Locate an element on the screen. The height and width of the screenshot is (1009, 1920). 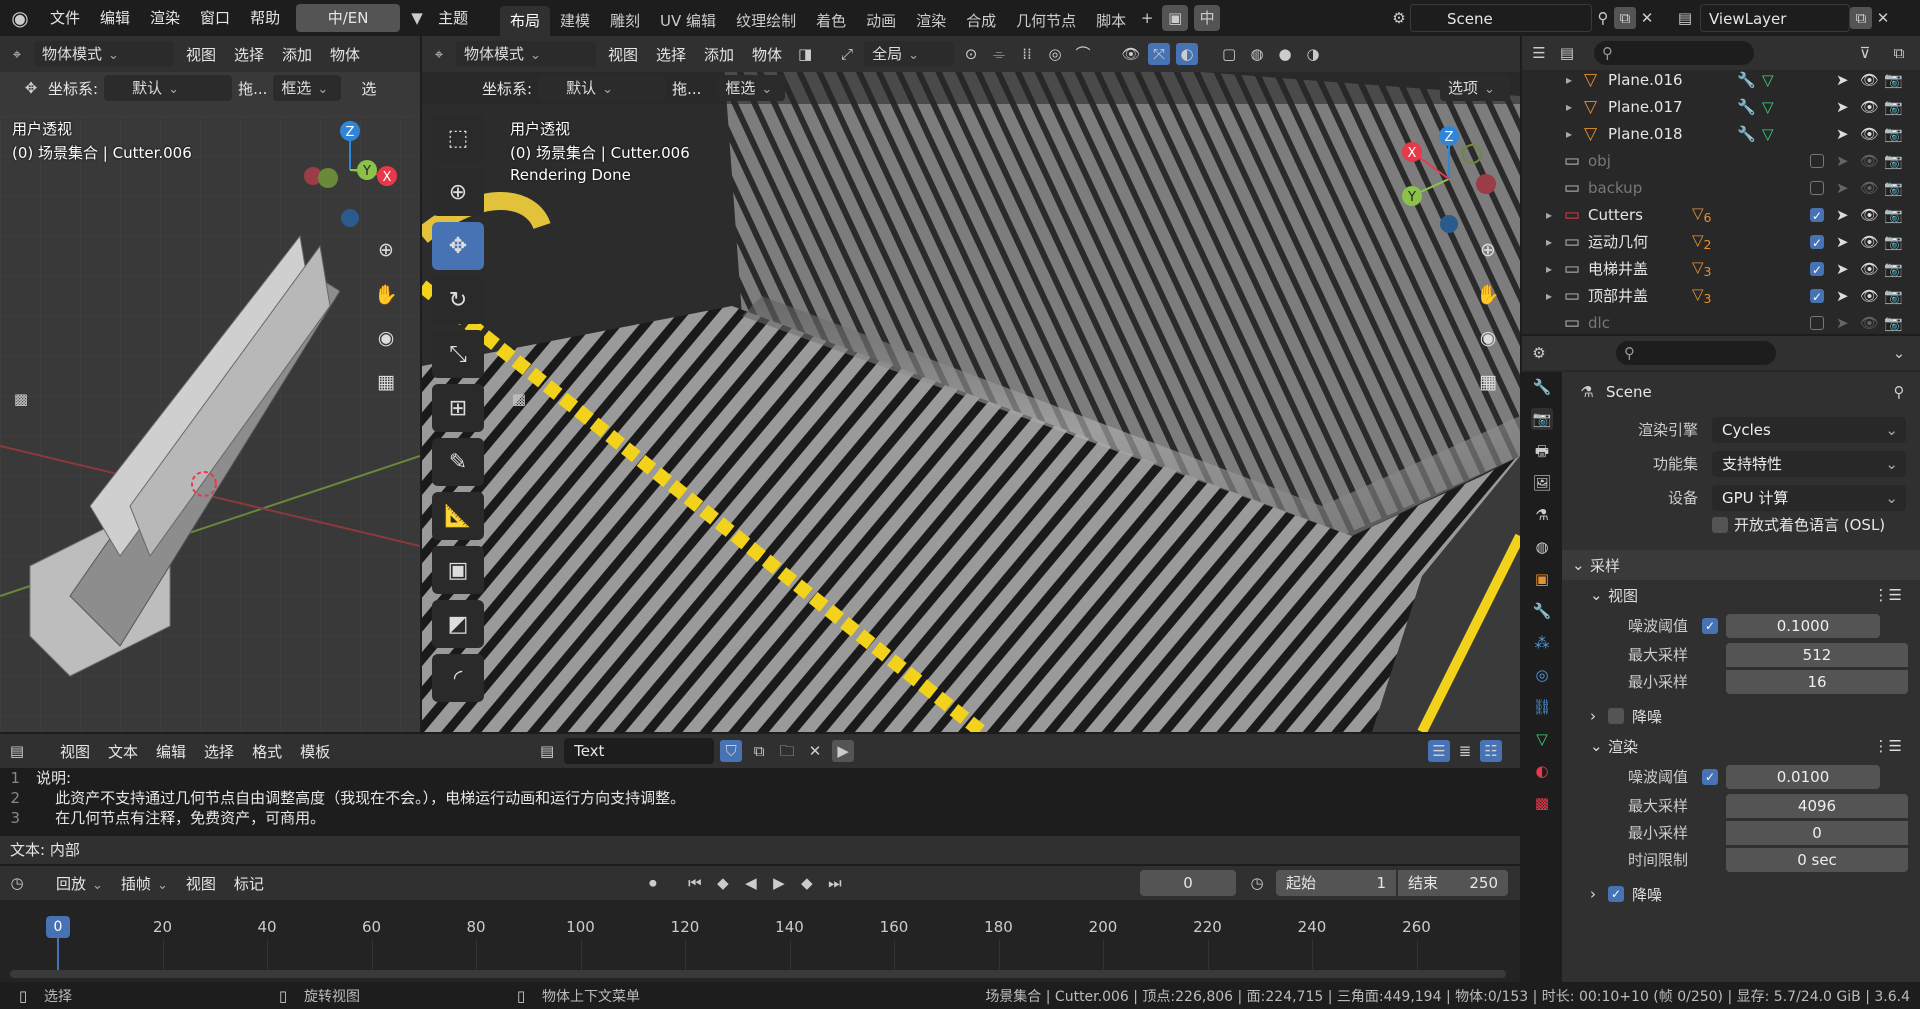
jump-start-icon: ⏮ is located at coordinates (695, 883).